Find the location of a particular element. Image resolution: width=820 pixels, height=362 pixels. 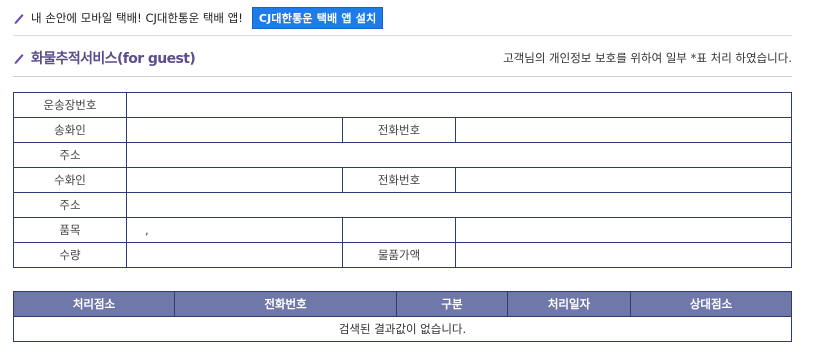

table-row: 운송장번호 is located at coordinates (402, 105).